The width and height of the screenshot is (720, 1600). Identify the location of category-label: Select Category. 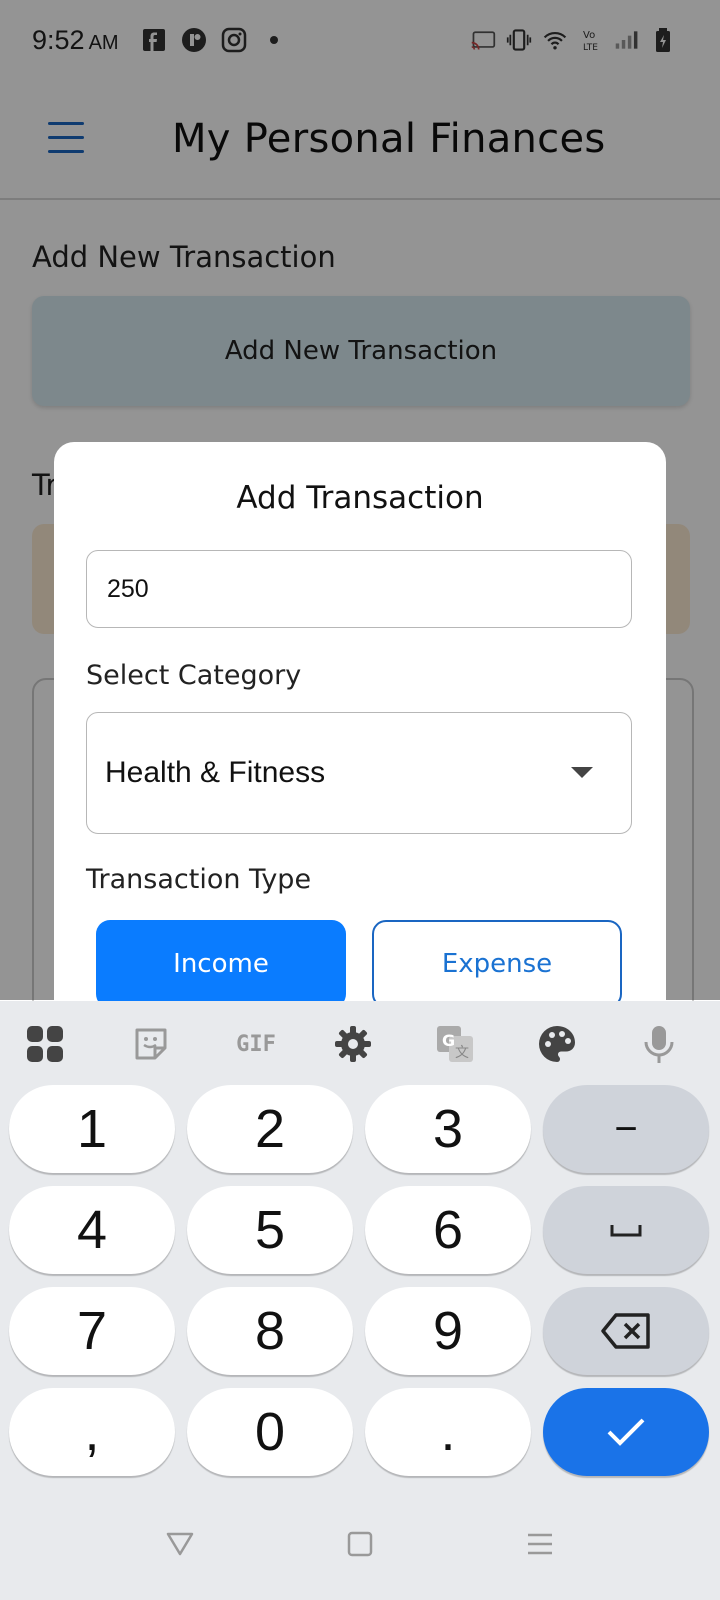
(194, 675).